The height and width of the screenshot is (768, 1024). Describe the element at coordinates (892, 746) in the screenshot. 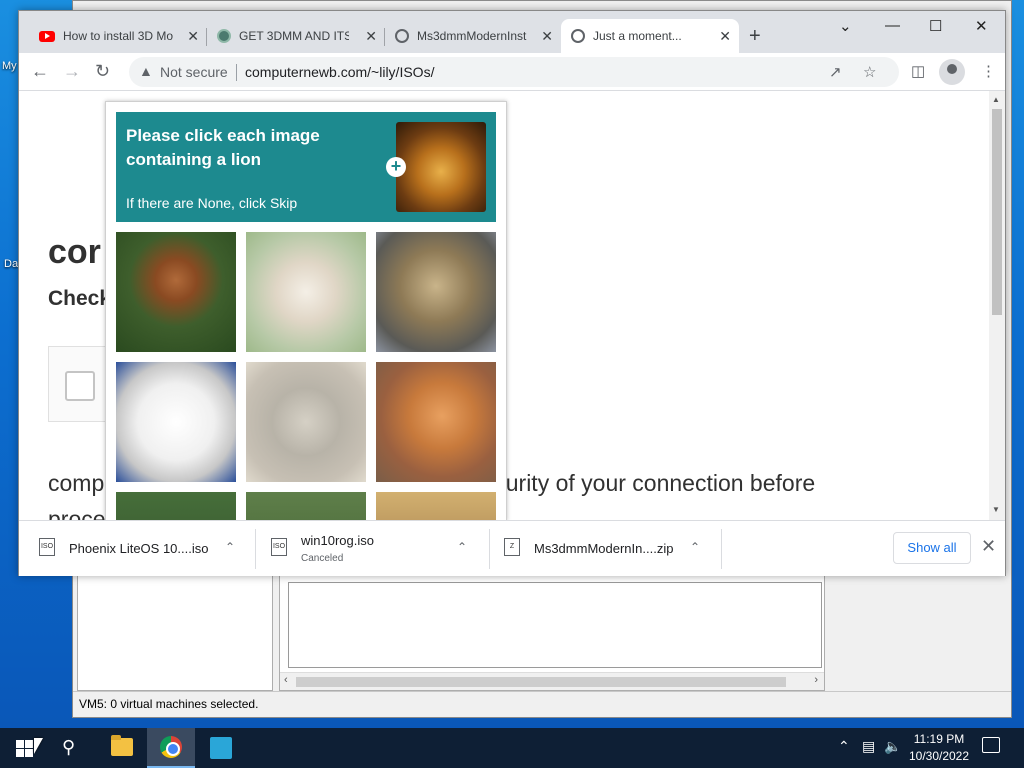

I see `volume-icon: 🔈` at that location.